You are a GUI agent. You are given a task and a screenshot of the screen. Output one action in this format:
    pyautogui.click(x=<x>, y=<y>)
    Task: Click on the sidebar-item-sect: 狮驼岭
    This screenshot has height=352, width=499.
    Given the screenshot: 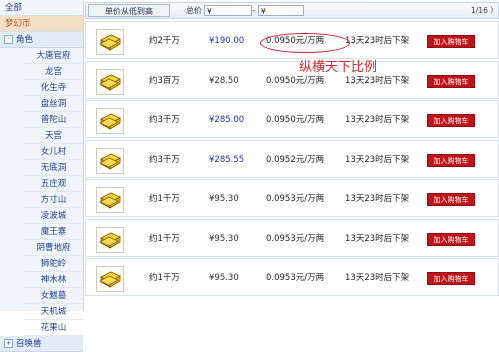 What is the action you would take?
    pyautogui.click(x=53, y=264)
    